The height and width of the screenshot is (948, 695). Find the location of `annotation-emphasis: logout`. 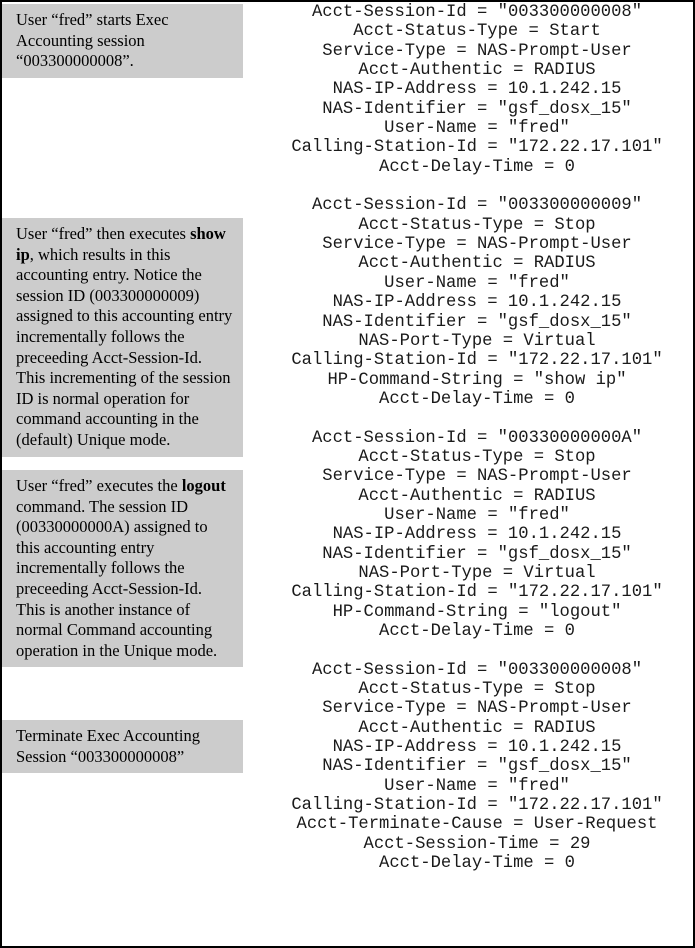

annotation-emphasis: logout is located at coordinates (203, 485).